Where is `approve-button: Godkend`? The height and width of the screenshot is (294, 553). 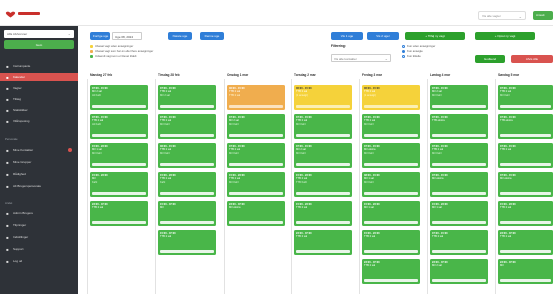
approve-button: Godkend is located at coordinates (490, 59).